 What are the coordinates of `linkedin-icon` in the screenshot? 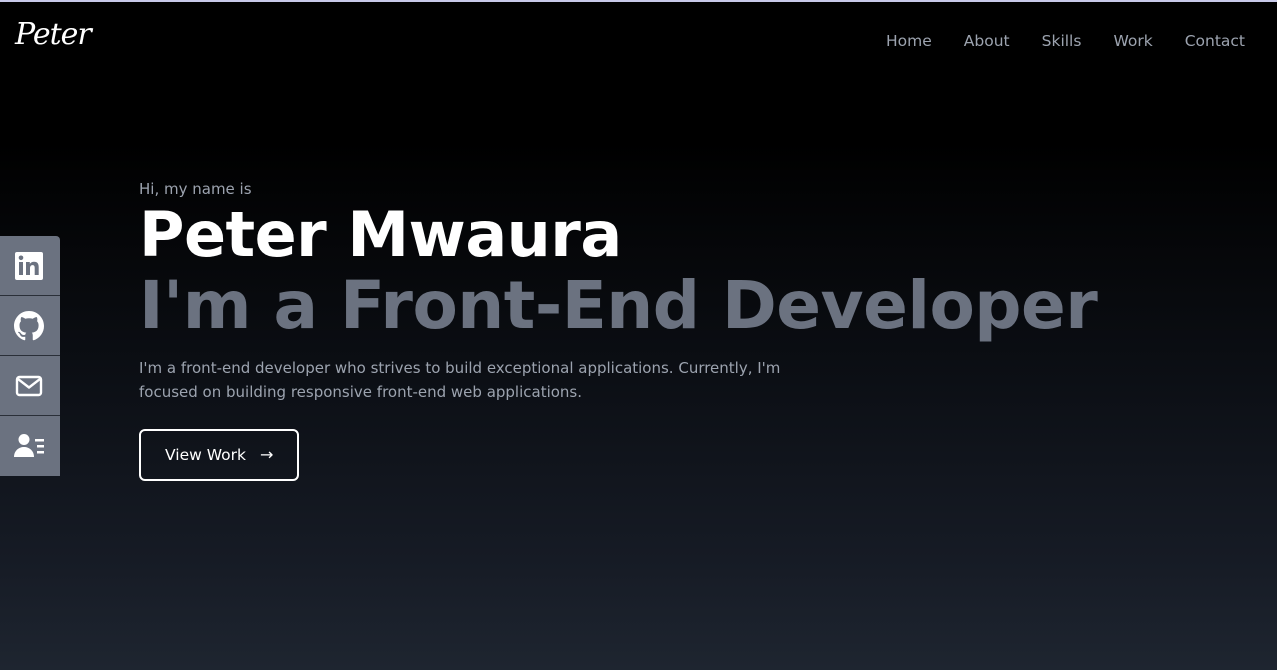 It's located at (29, 265).